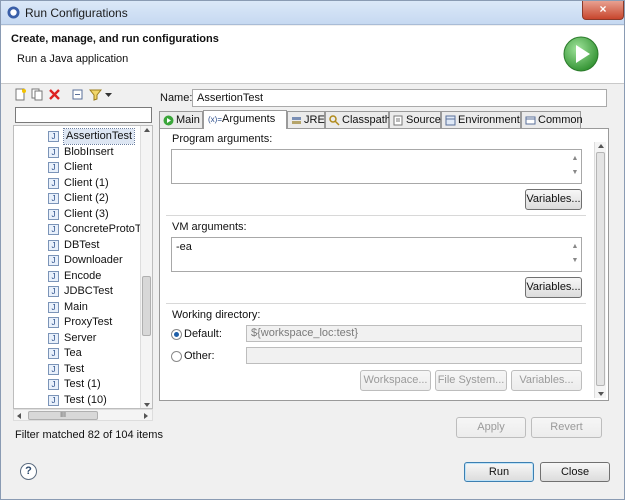  Describe the element at coordinates (86, 182) in the screenshot. I see `tree-item-label: Client (1)` at that location.